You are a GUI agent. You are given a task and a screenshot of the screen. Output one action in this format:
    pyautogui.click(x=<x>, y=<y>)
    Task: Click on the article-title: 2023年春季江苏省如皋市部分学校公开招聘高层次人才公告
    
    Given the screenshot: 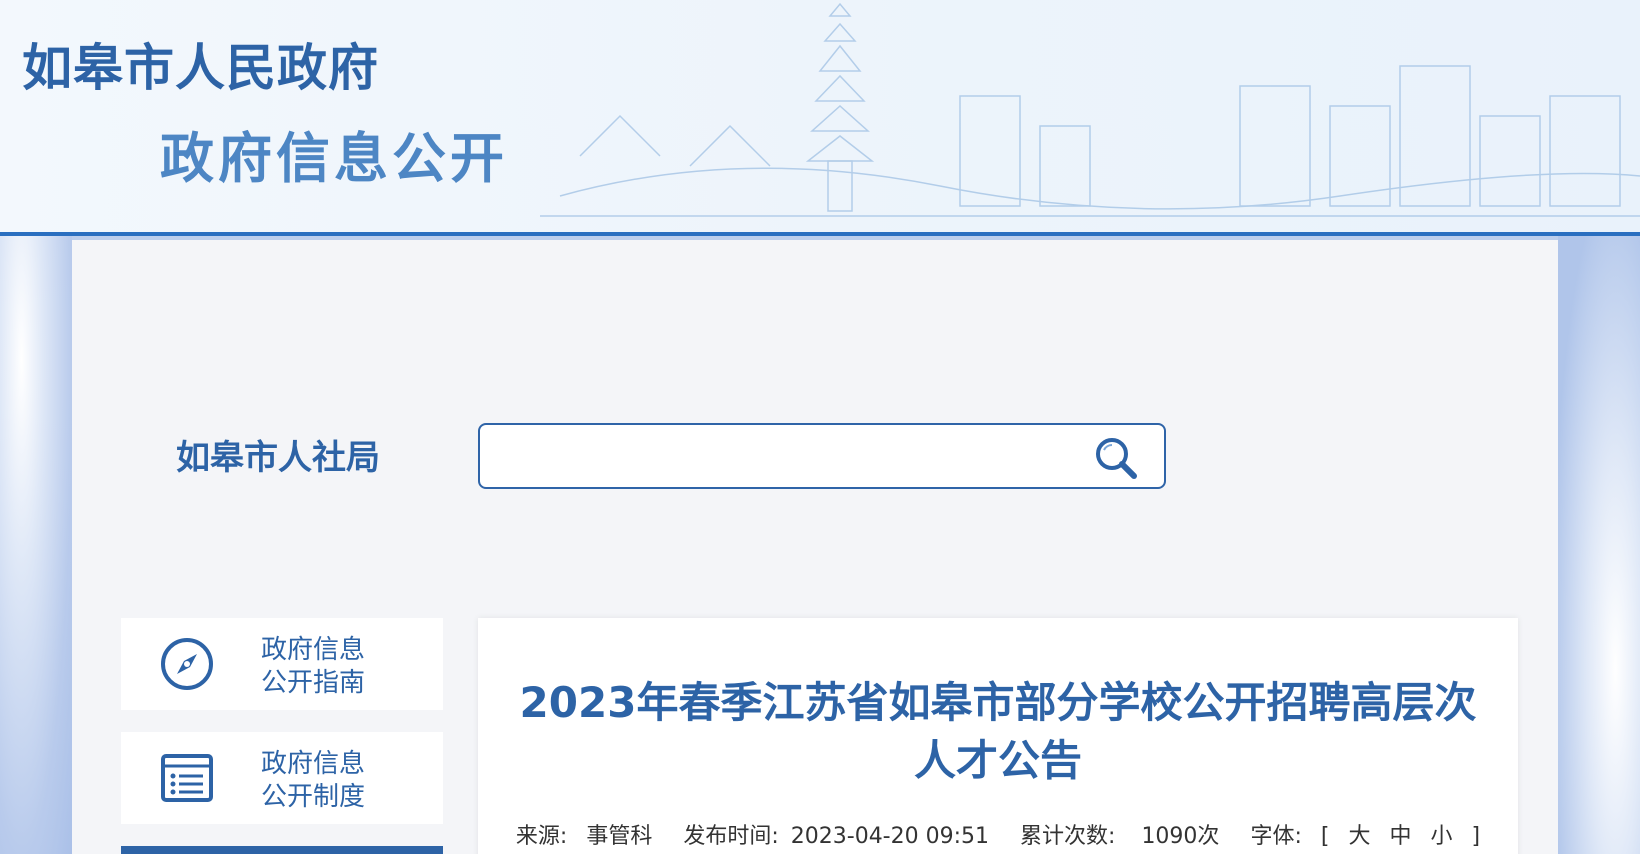 What is the action you would take?
    pyautogui.click(x=998, y=731)
    